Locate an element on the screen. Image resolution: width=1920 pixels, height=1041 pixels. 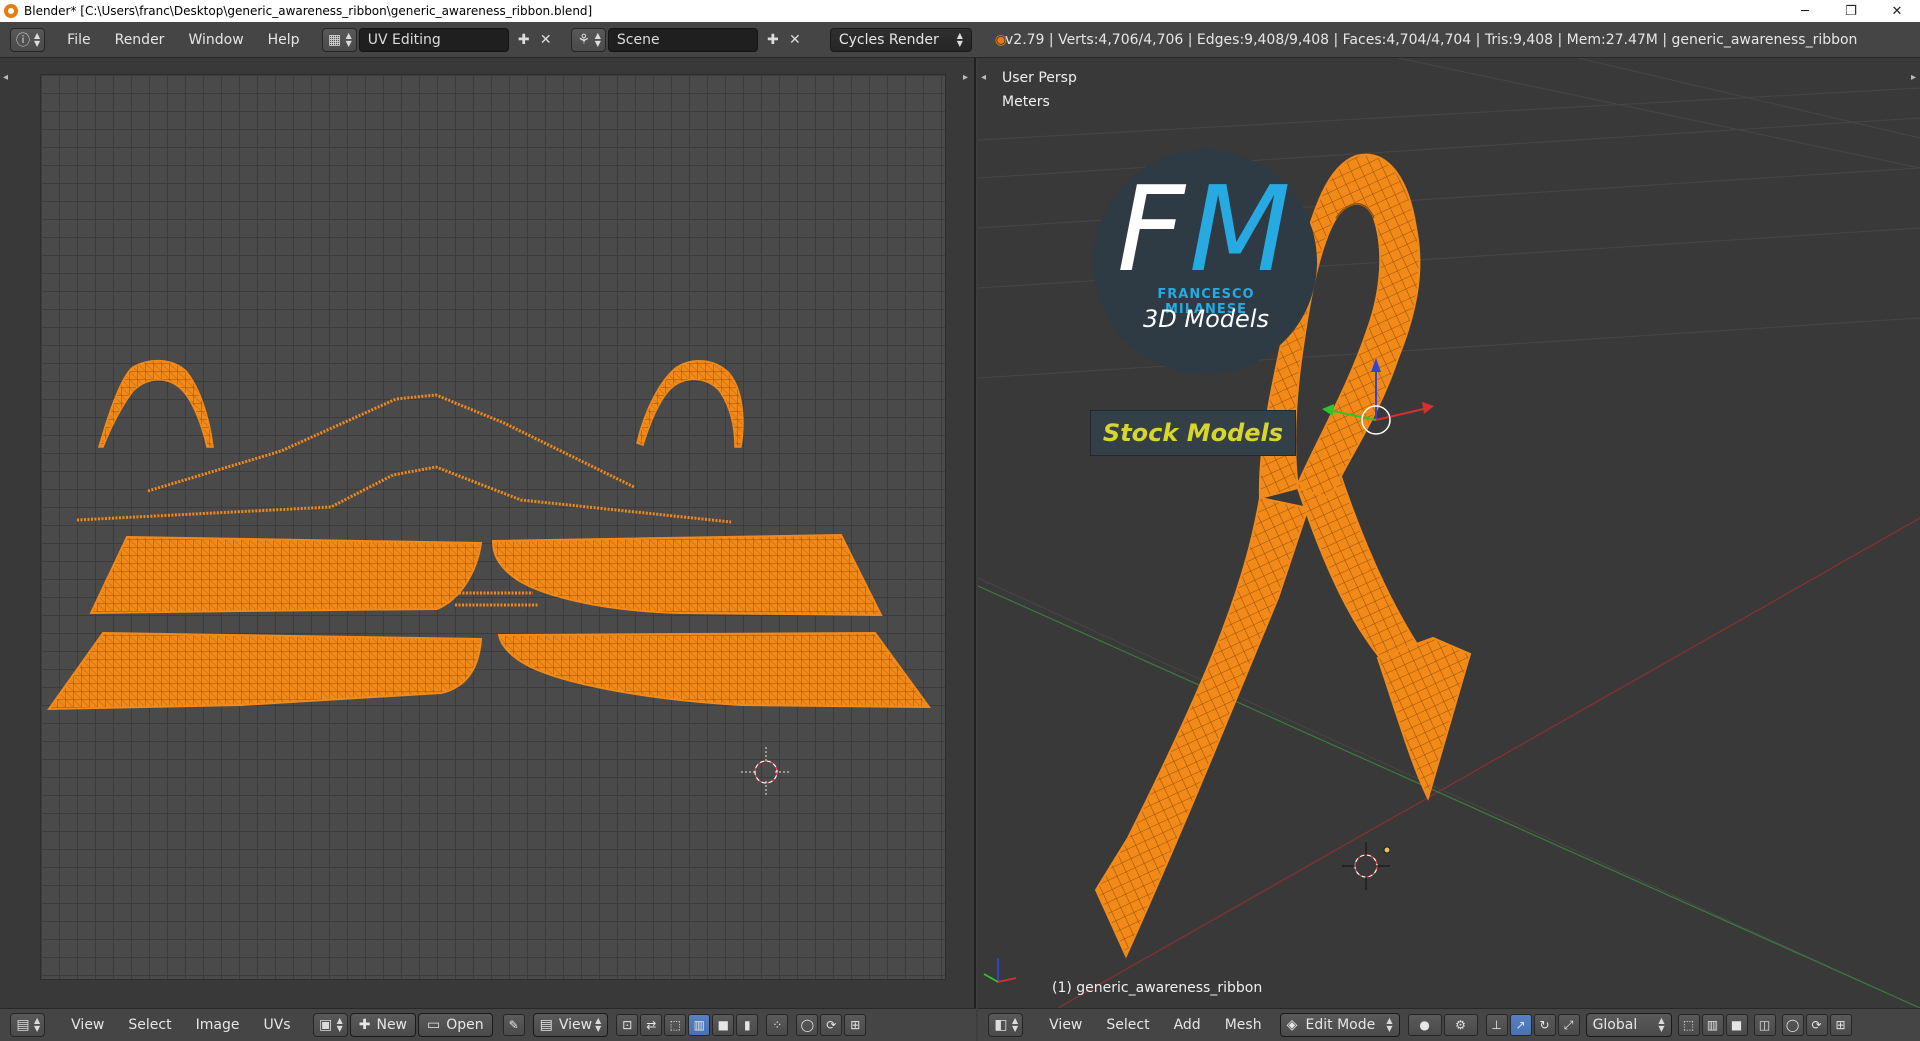
pivot-icon: ⊡ is located at coordinates (627, 1025).